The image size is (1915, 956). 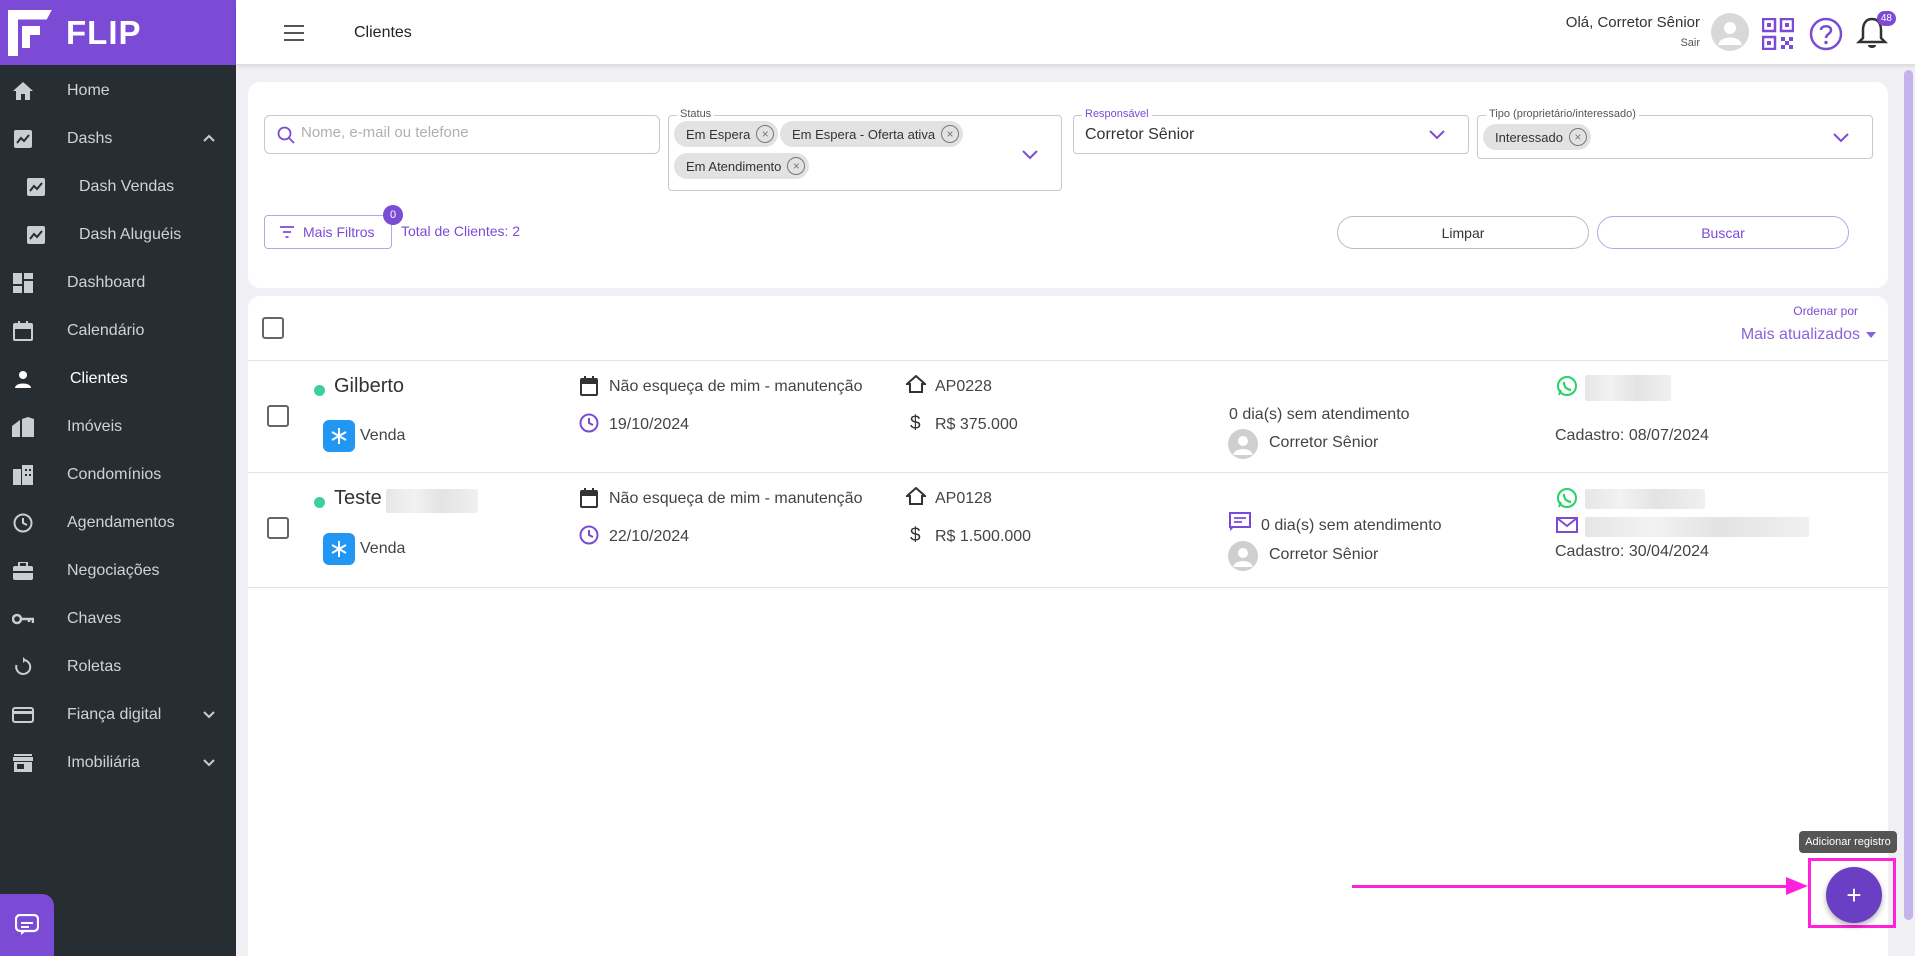 I want to click on flip-logo-icon, so click(x=30, y=32).